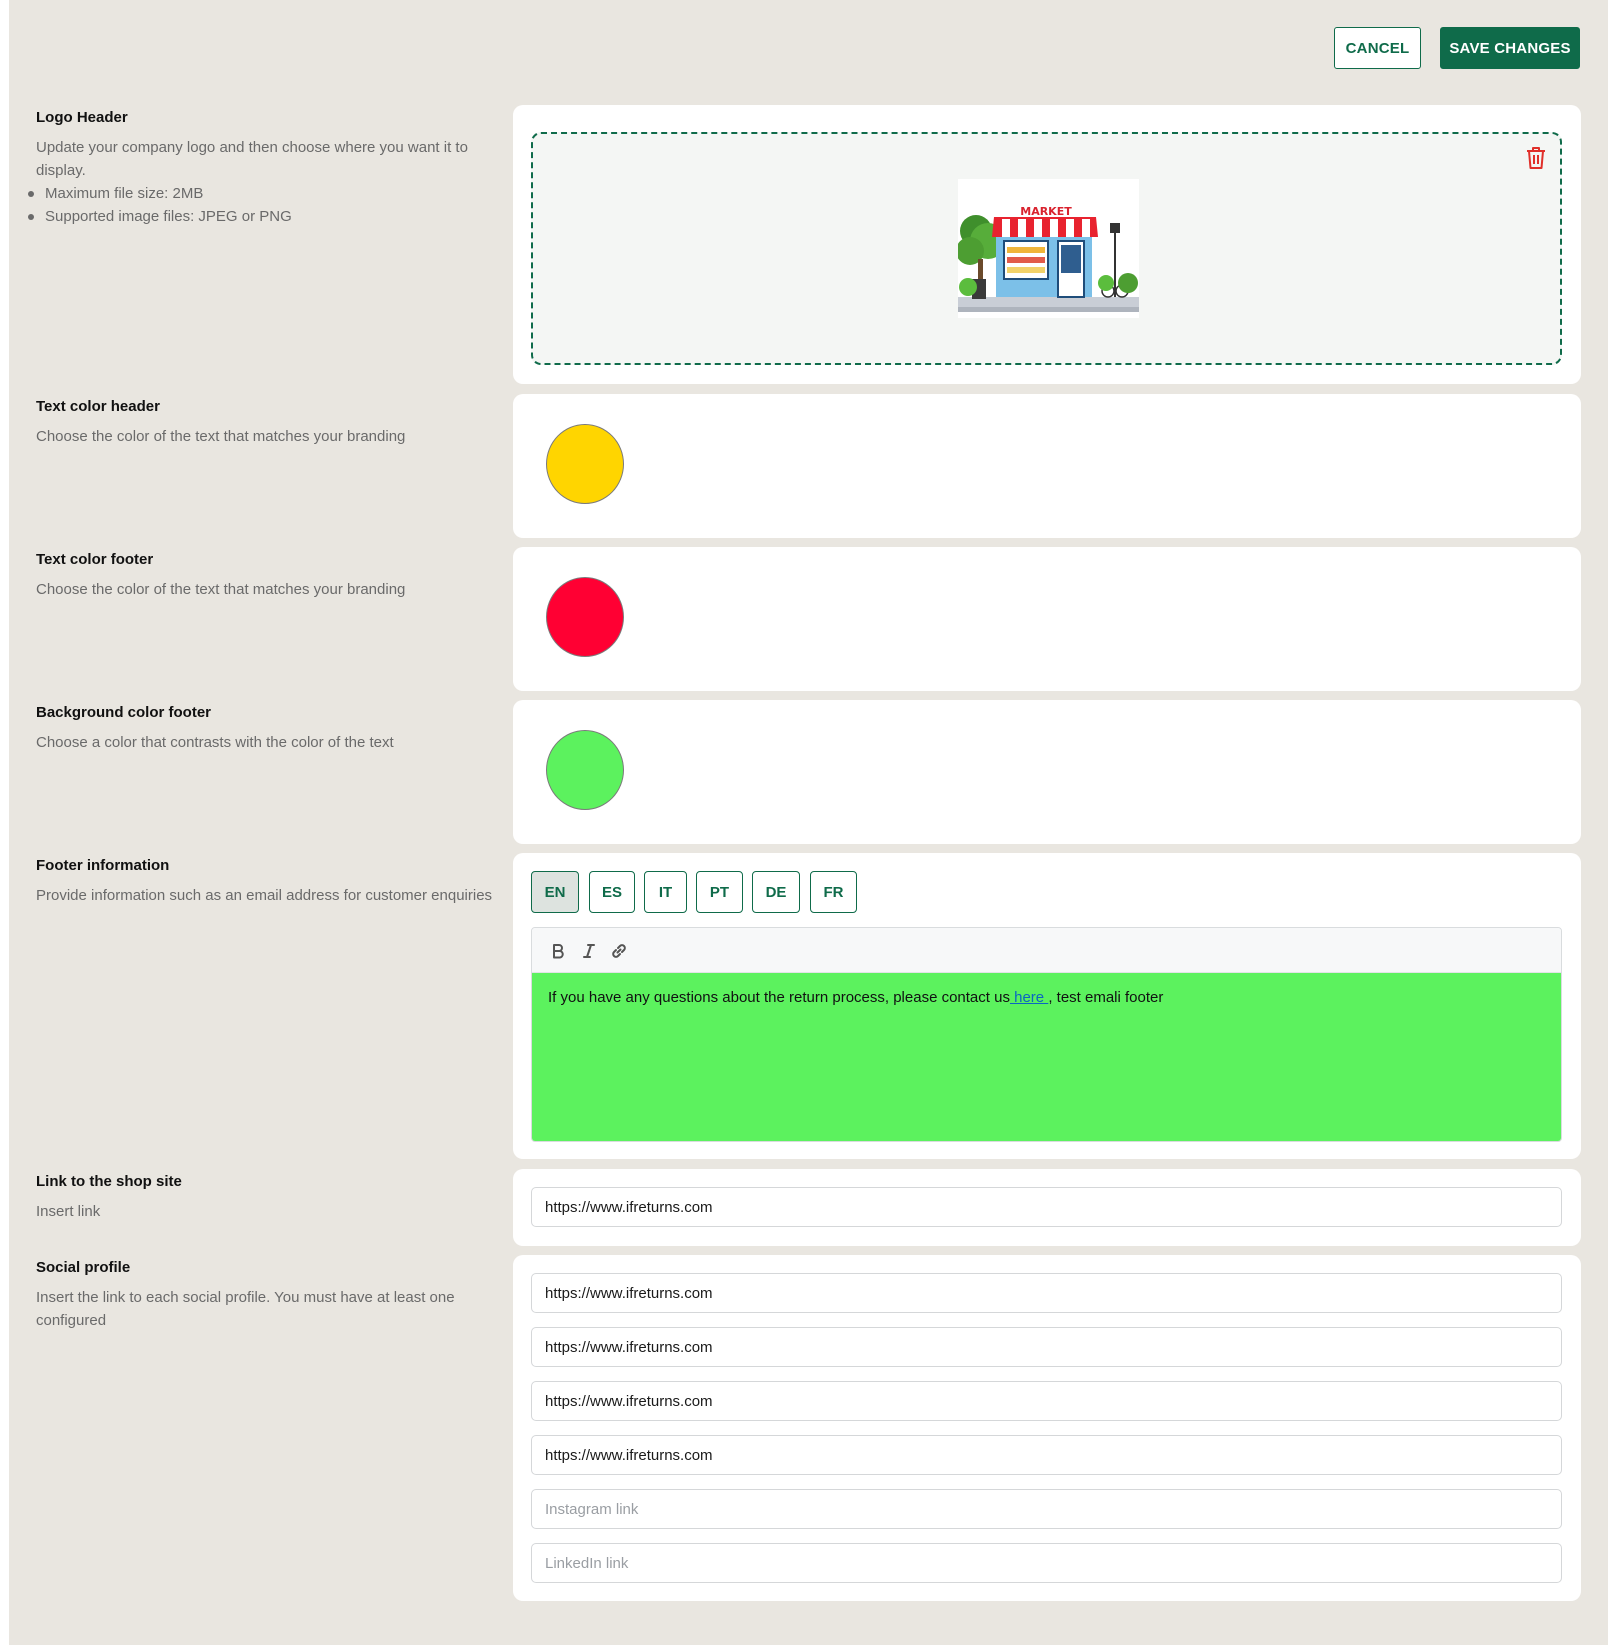 The width and height of the screenshot is (1608, 1645). I want to click on tab-language-fr: FR, so click(833, 892).